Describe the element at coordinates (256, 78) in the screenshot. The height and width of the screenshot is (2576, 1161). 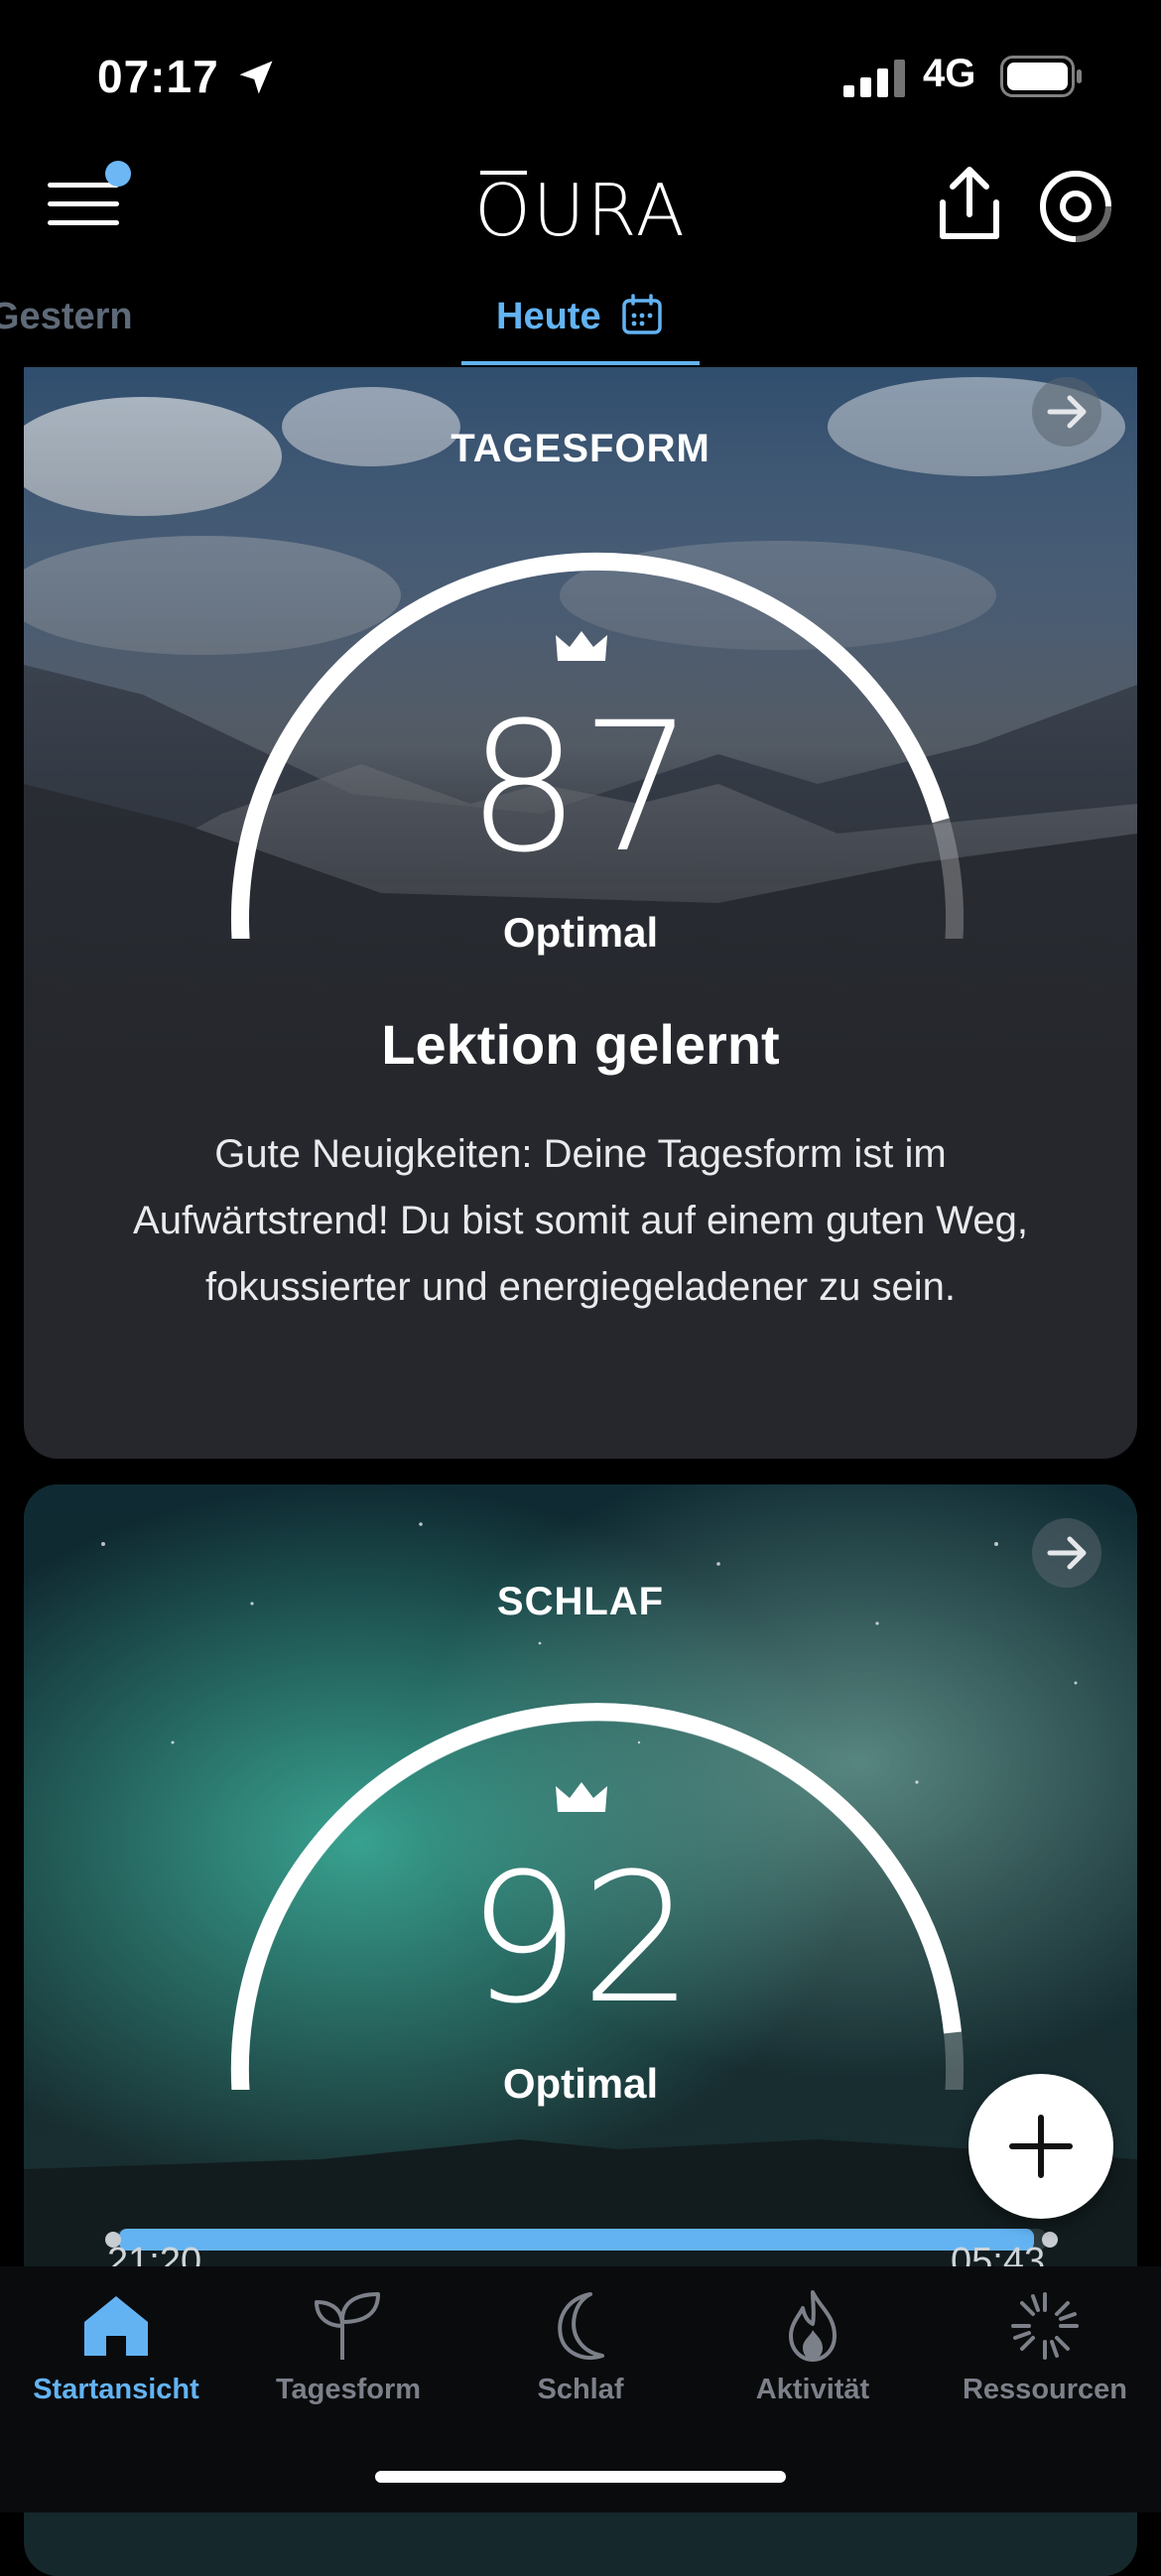
I see `location-arrow-icon` at that location.